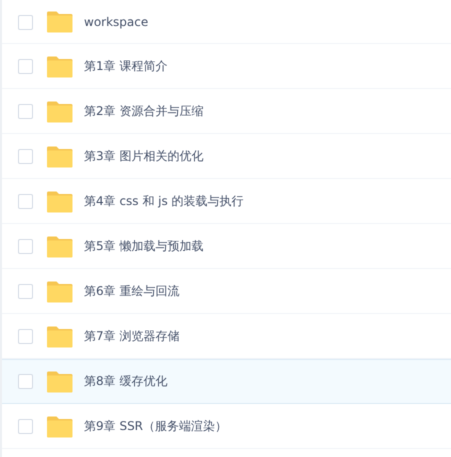 The width and height of the screenshot is (451, 457). Describe the element at coordinates (116, 22) in the screenshot. I see `folder-name: workspace` at that location.